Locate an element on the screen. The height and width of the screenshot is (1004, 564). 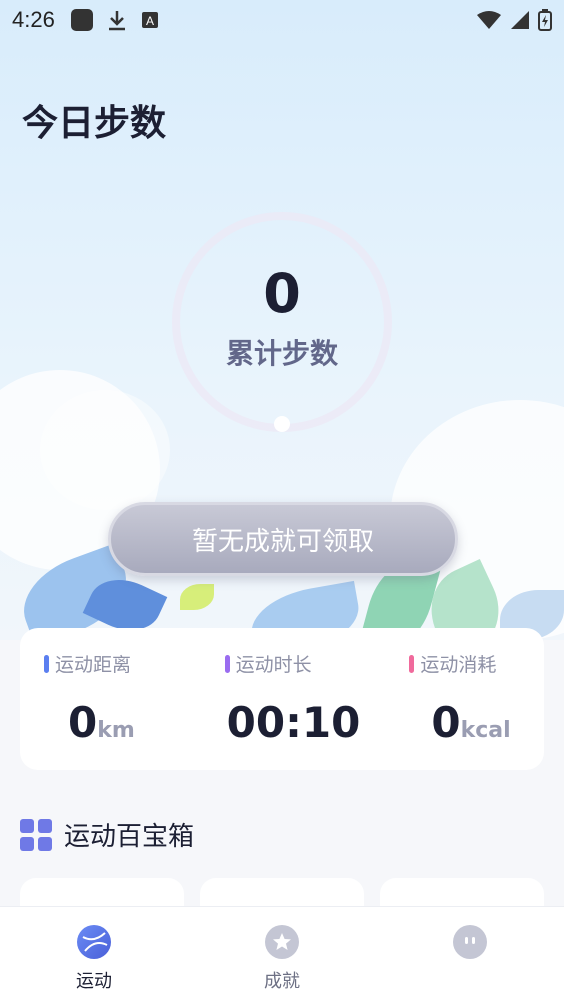
svg-text: A is located at coordinates (150, 21).